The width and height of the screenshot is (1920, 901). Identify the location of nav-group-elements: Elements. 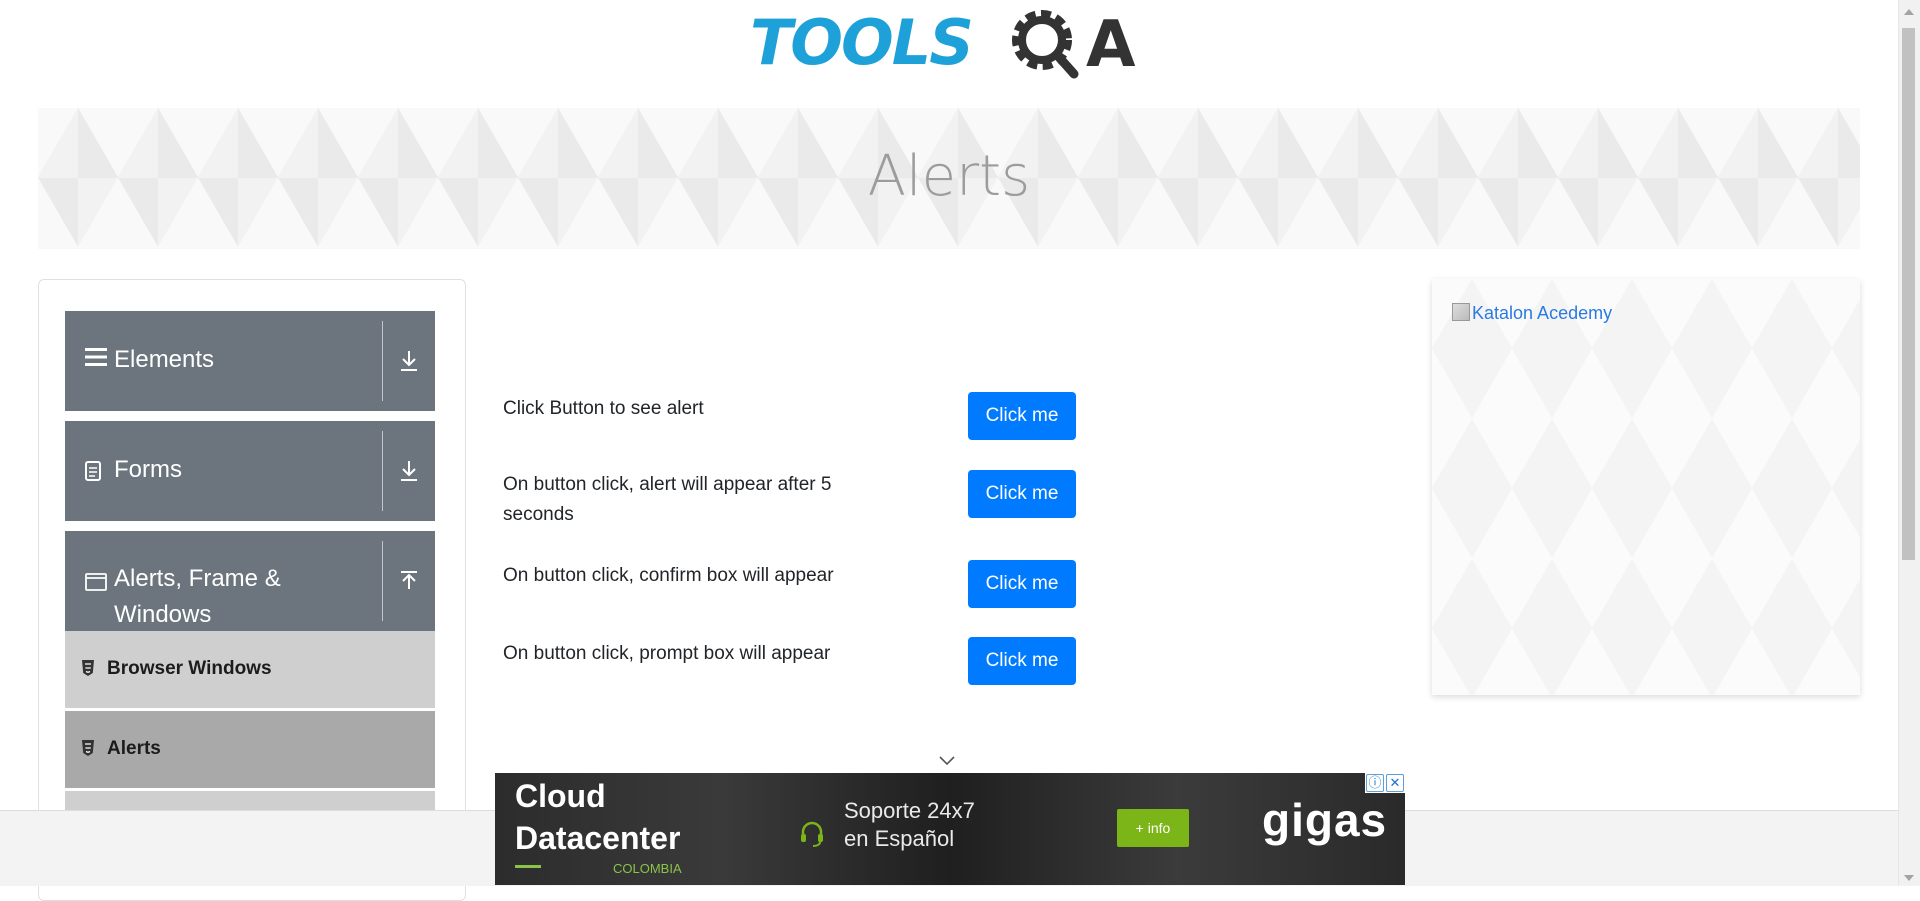
(250, 361).